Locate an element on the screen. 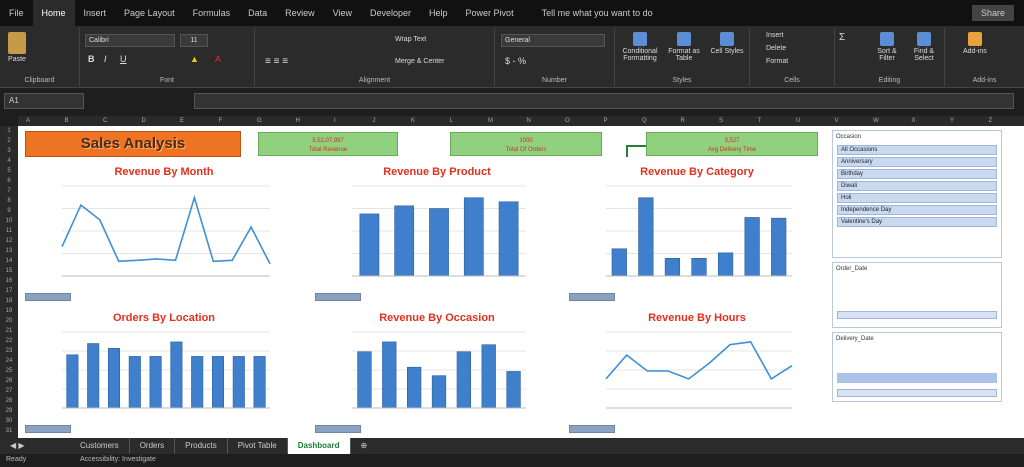  row-header: 29 is located at coordinates (9, 411).